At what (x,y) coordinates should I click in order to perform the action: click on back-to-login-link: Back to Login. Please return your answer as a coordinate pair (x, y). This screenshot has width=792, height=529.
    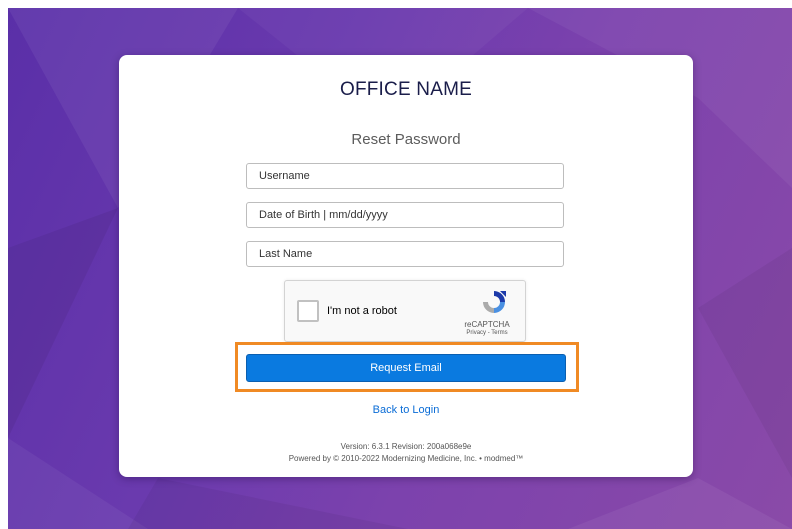
    Looking at the image, I should click on (406, 410).